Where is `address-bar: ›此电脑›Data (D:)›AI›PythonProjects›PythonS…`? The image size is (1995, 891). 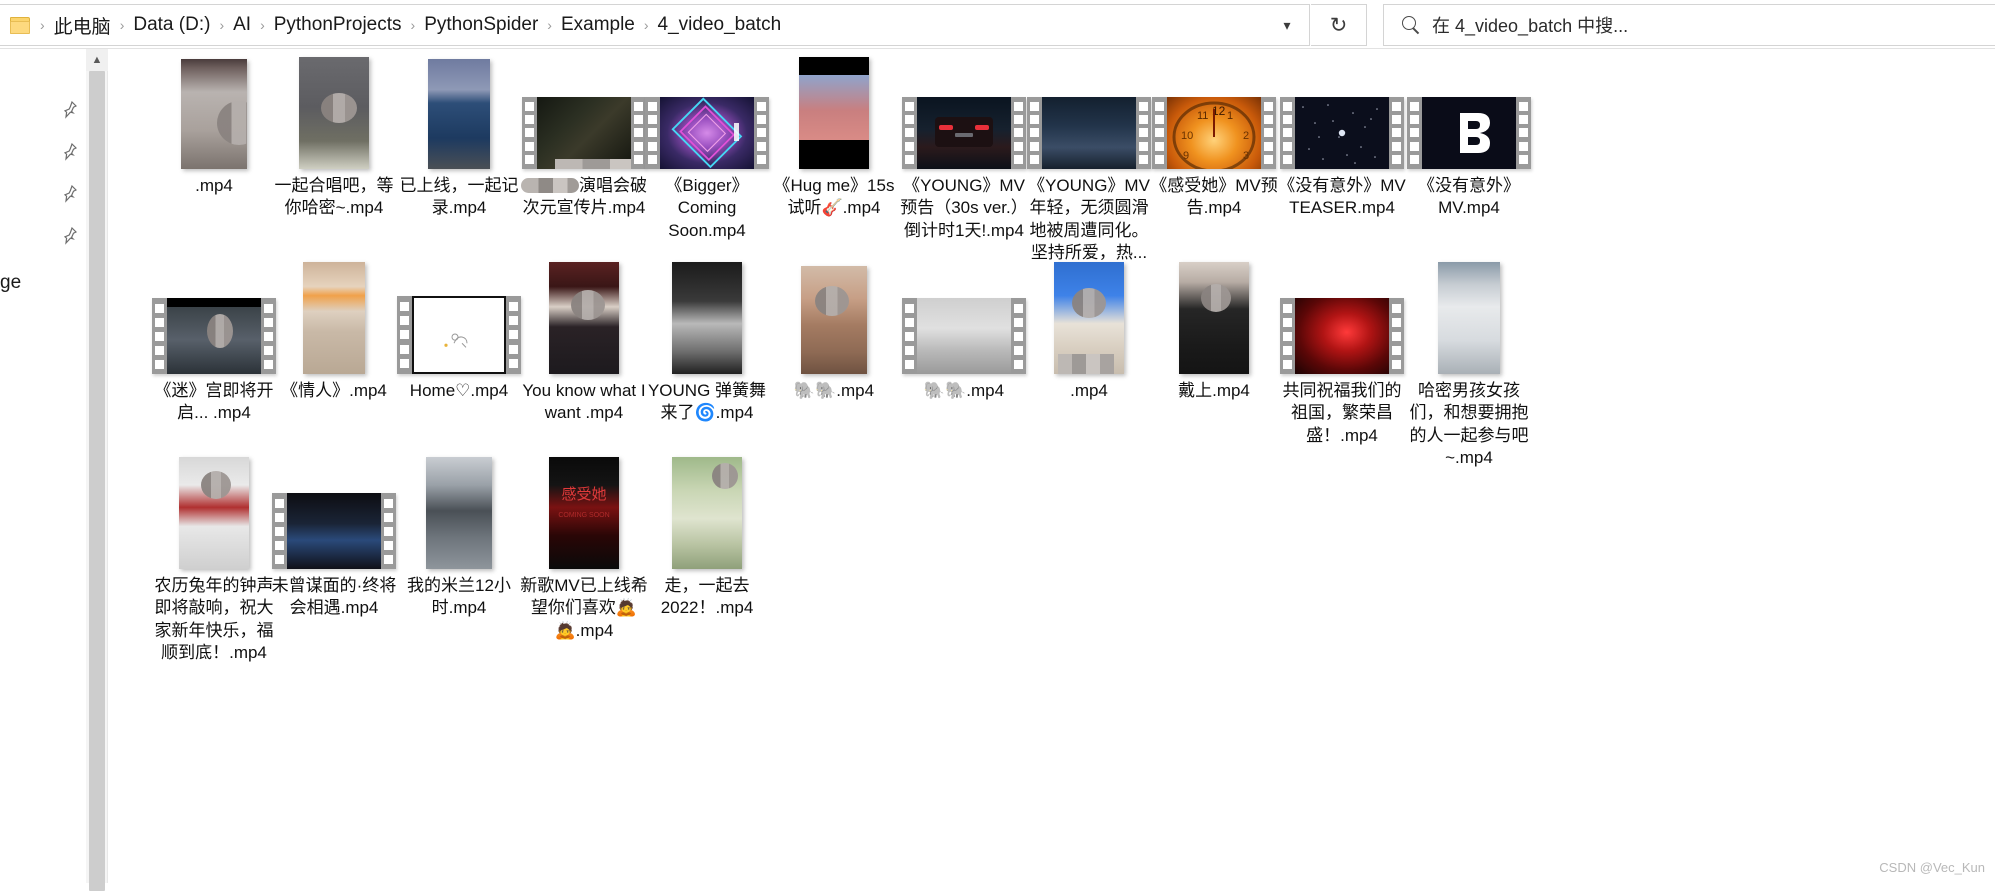
address-bar: ›此电脑›Data (D:)›AI›PythonProjects›PythonS… is located at coordinates (655, 25).